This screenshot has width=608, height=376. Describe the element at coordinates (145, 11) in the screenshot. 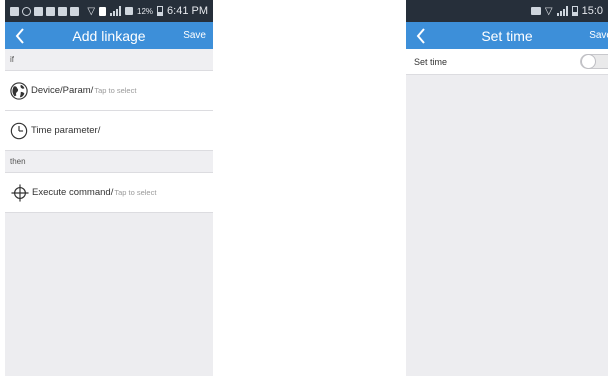

I see `battery-percent: 12%` at that location.